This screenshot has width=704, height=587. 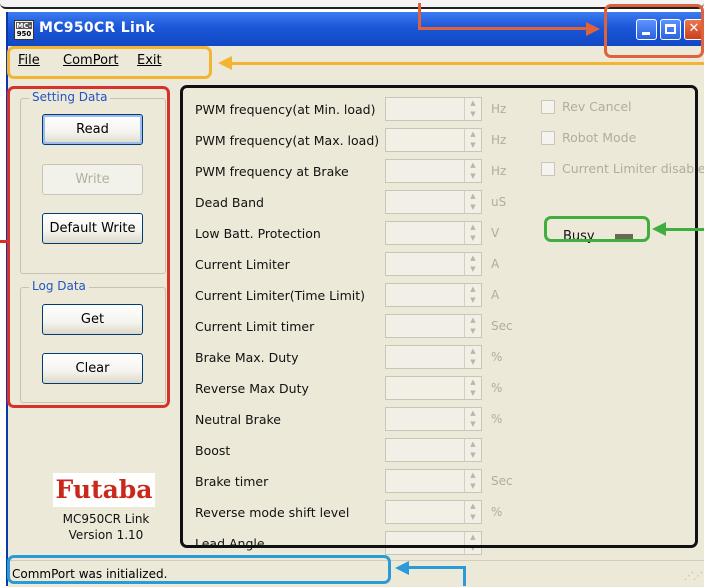 What do you see at coordinates (88, 247) in the screenshot?
I see `annotation-left-panel` at bounding box center [88, 247].